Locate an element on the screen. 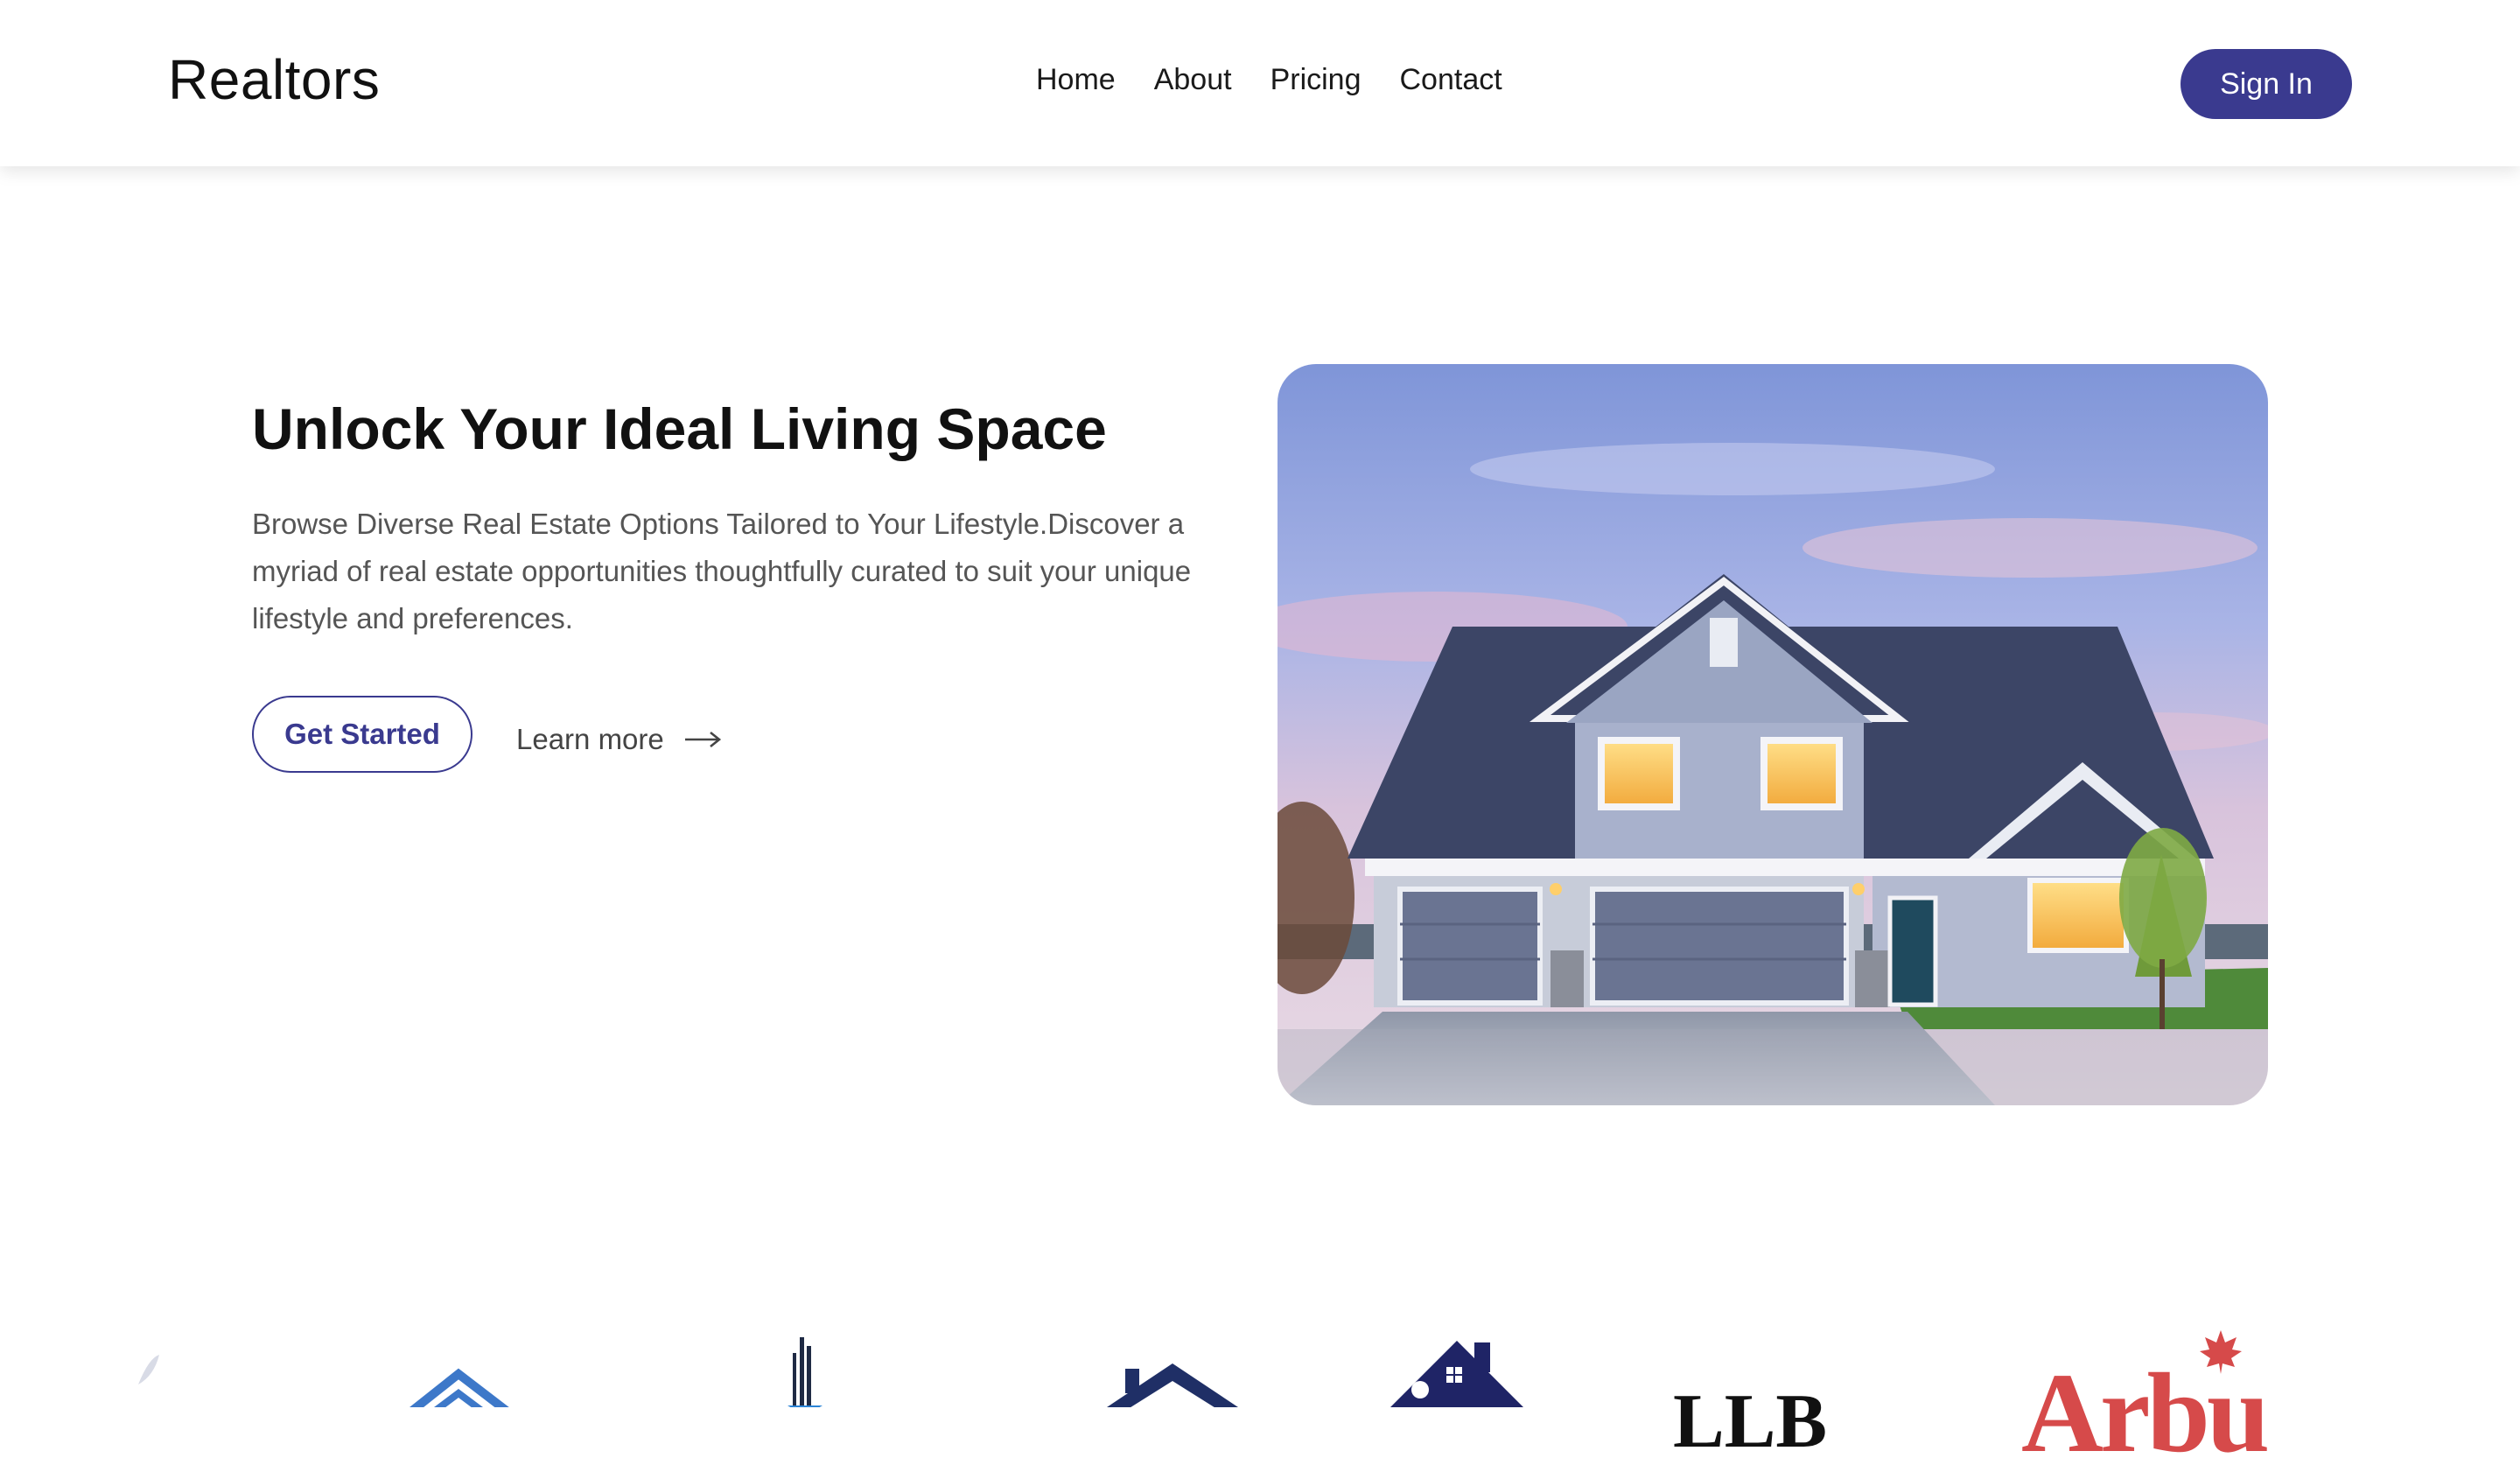  nav-pricing: Pricing is located at coordinates (1316, 80).